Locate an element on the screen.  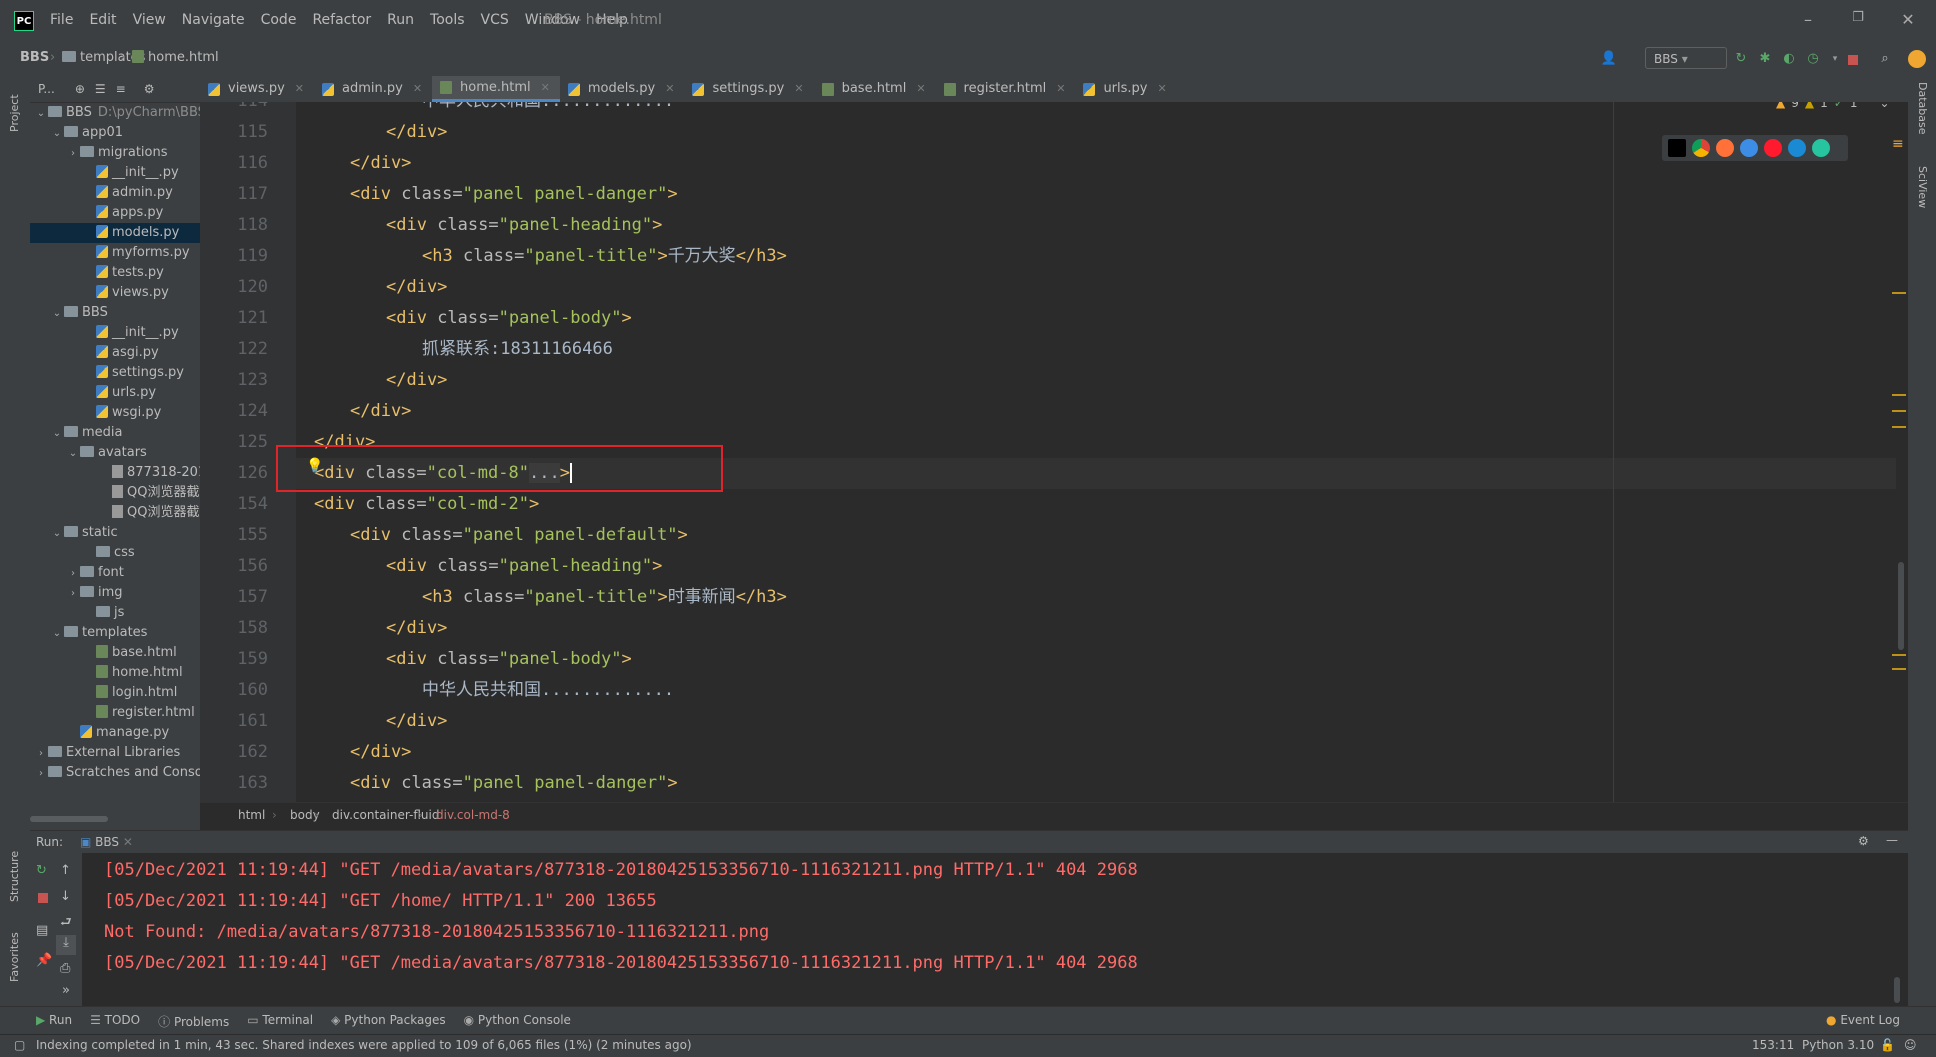
vertical-scrollbar is located at coordinates (1901, 606).